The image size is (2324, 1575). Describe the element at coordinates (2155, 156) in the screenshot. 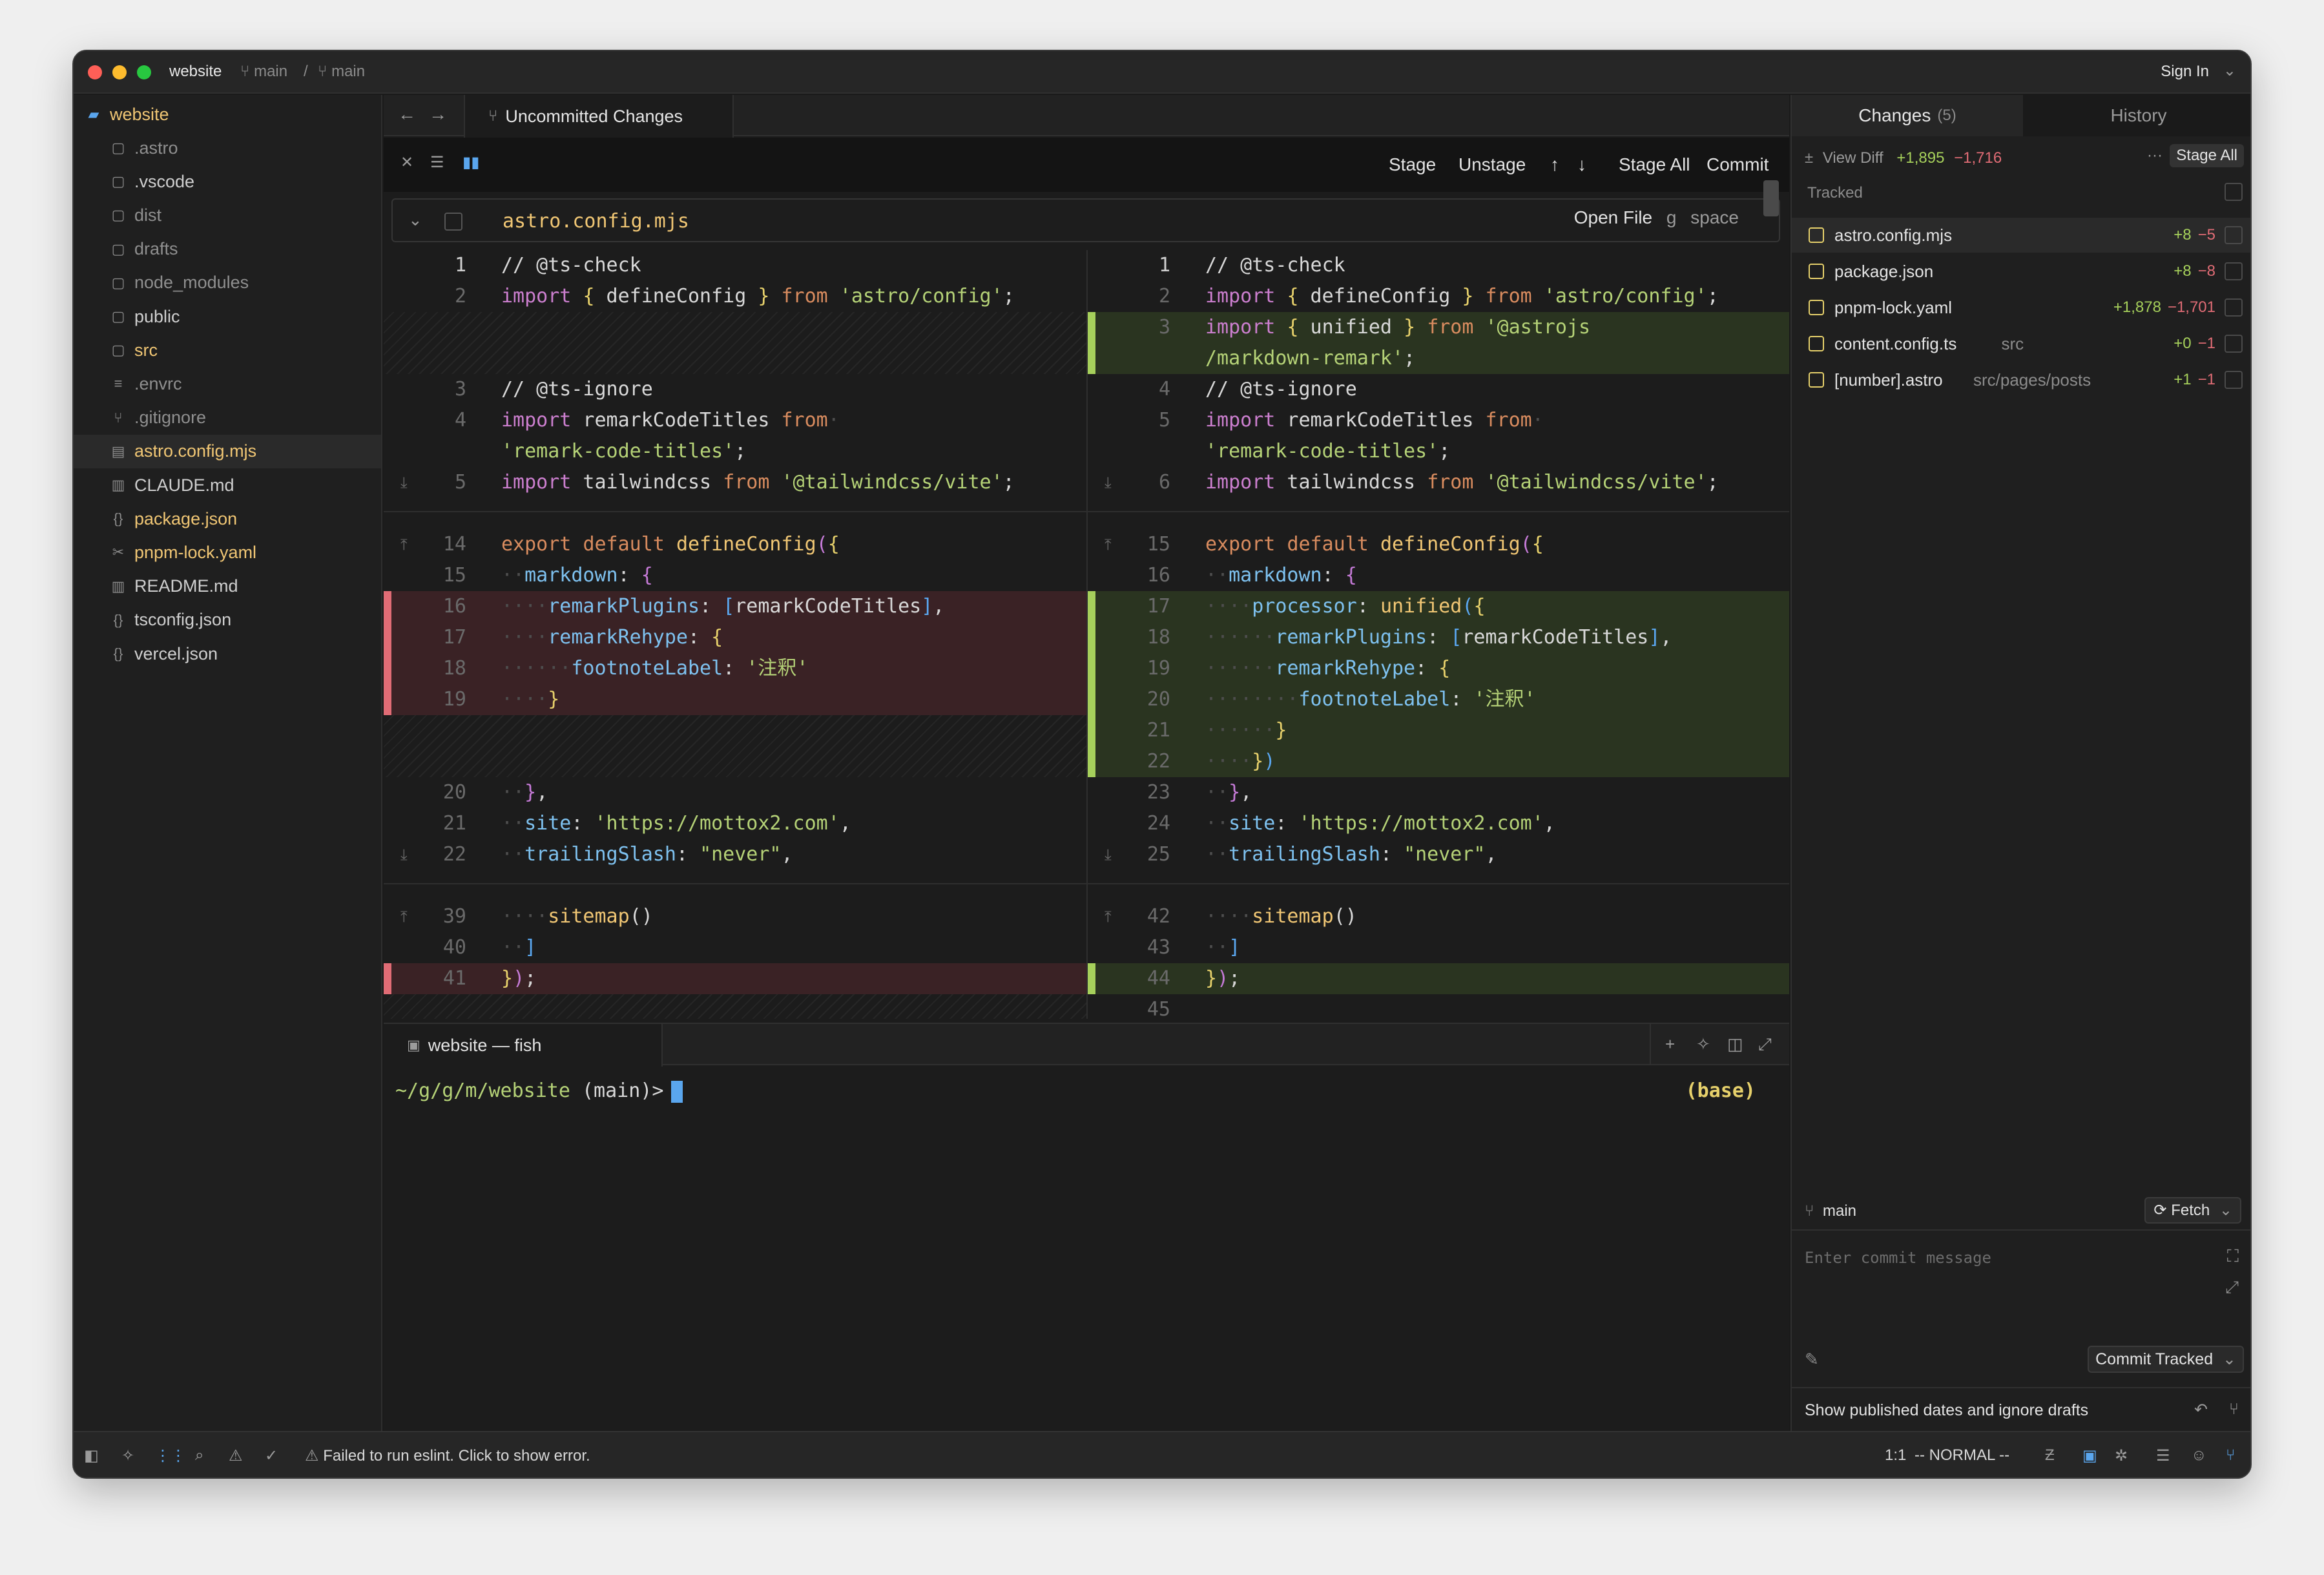

I see `more-icon: ···` at that location.